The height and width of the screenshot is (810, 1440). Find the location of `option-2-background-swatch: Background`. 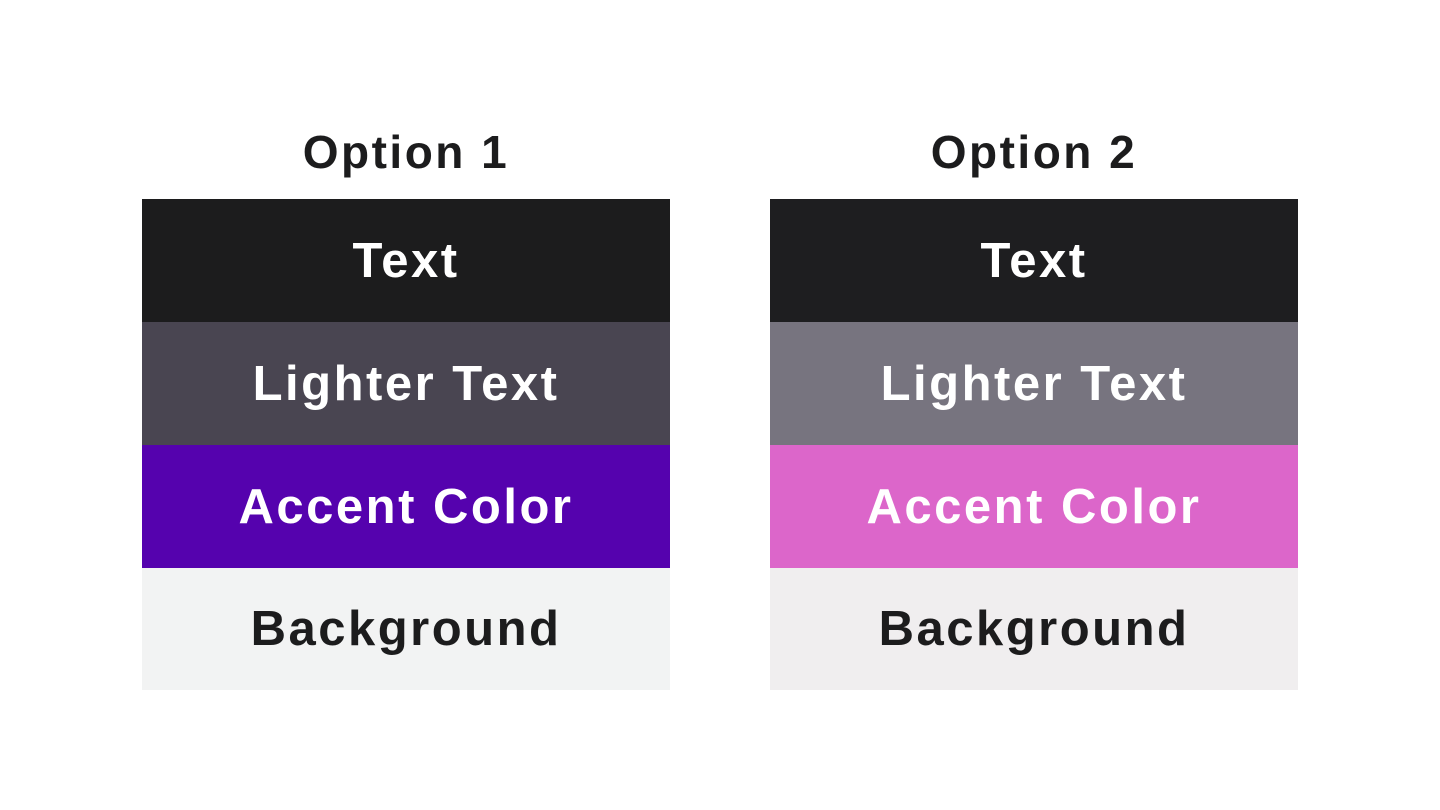

option-2-background-swatch: Background is located at coordinates (1034, 629).